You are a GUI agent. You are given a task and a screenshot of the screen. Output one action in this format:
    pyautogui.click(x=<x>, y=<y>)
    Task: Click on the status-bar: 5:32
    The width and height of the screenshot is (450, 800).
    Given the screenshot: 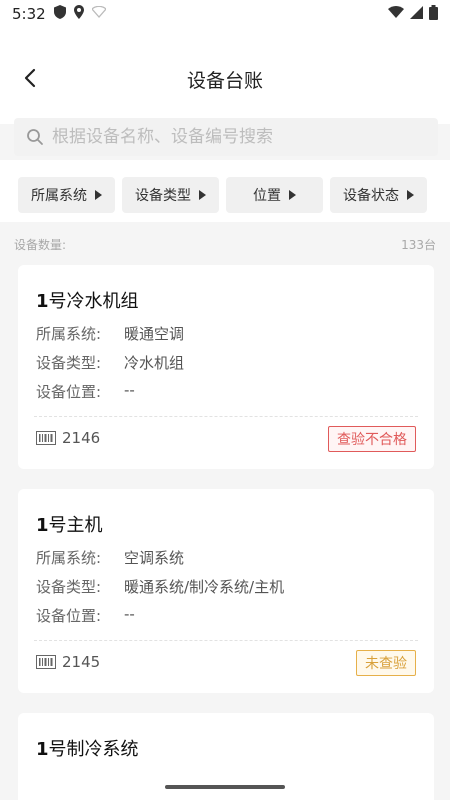 What is the action you would take?
    pyautogui.click(x=225, y=14)
    